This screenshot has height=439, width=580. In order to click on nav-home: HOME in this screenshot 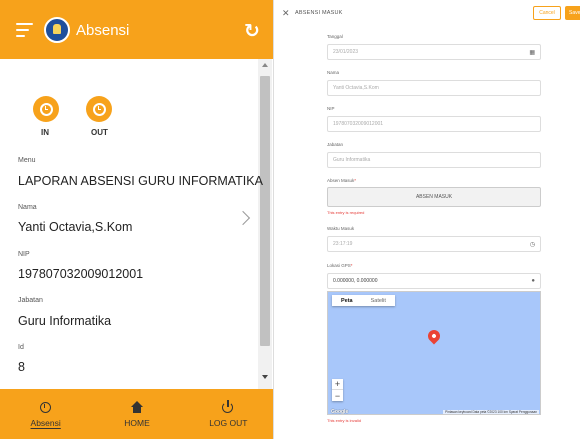, I will do `click(136, 414)`.